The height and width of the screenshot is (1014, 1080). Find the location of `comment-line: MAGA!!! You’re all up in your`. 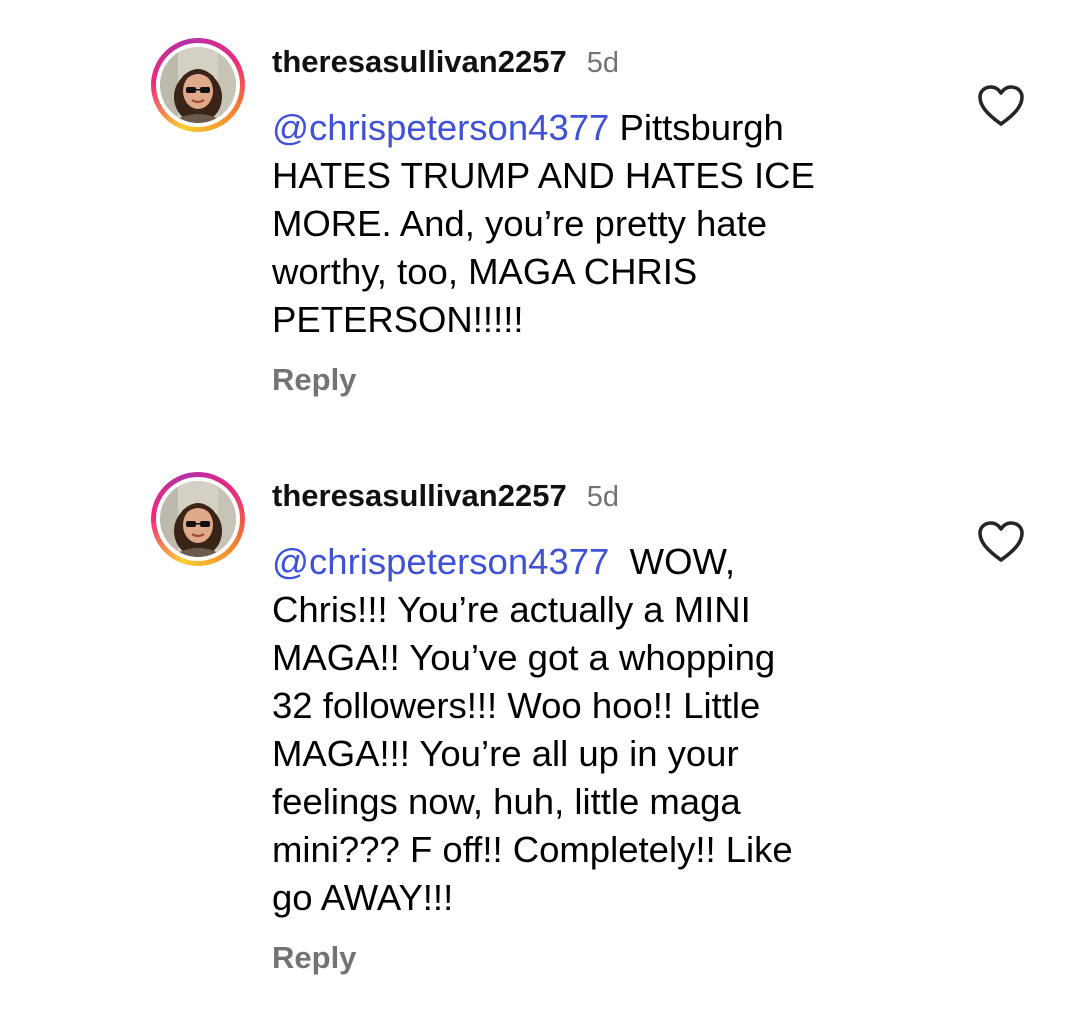

comment-line: MAGA!!! You’re all up in your is located at coordinates (505, 753).